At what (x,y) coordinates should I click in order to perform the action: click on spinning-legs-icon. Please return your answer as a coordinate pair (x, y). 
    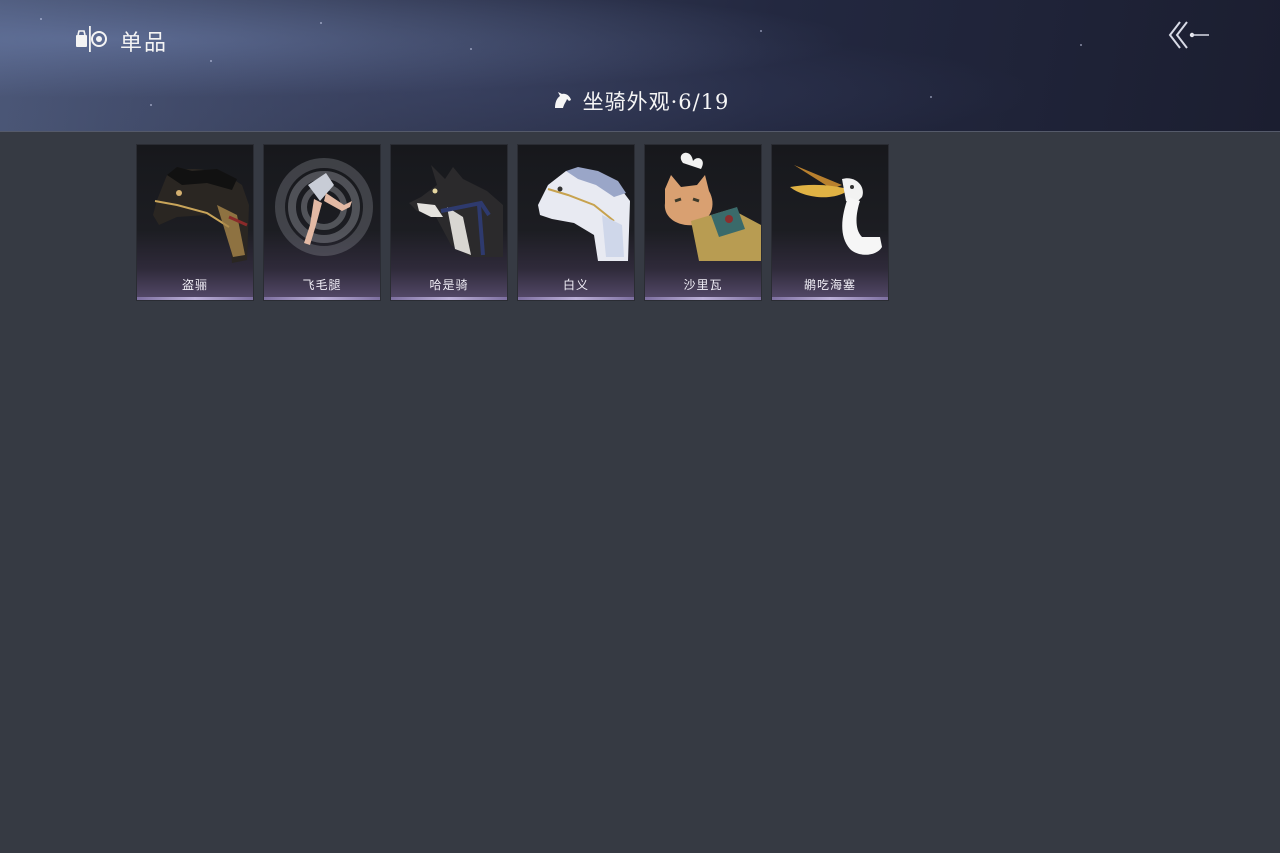
    Looking at the image, I should click on (322, 206).